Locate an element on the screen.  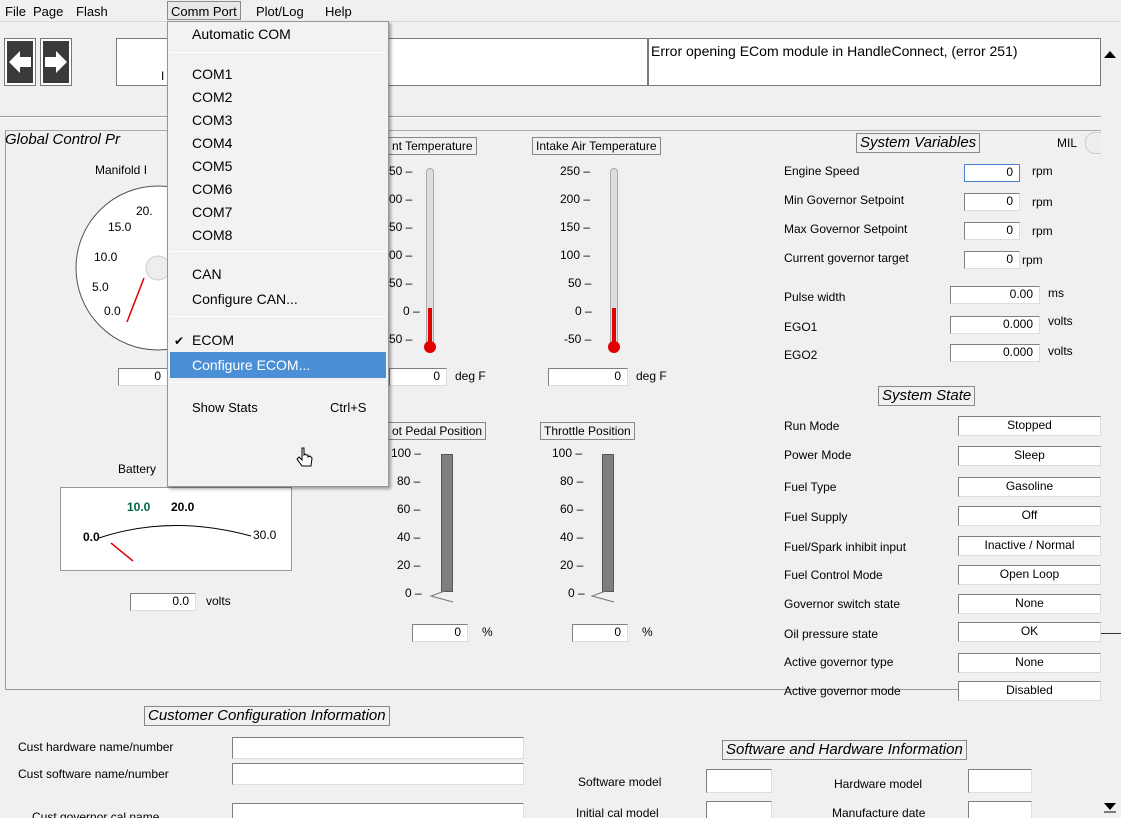
menu-item-automatic-com: Automatic COM is located at coordinates (241, 34).